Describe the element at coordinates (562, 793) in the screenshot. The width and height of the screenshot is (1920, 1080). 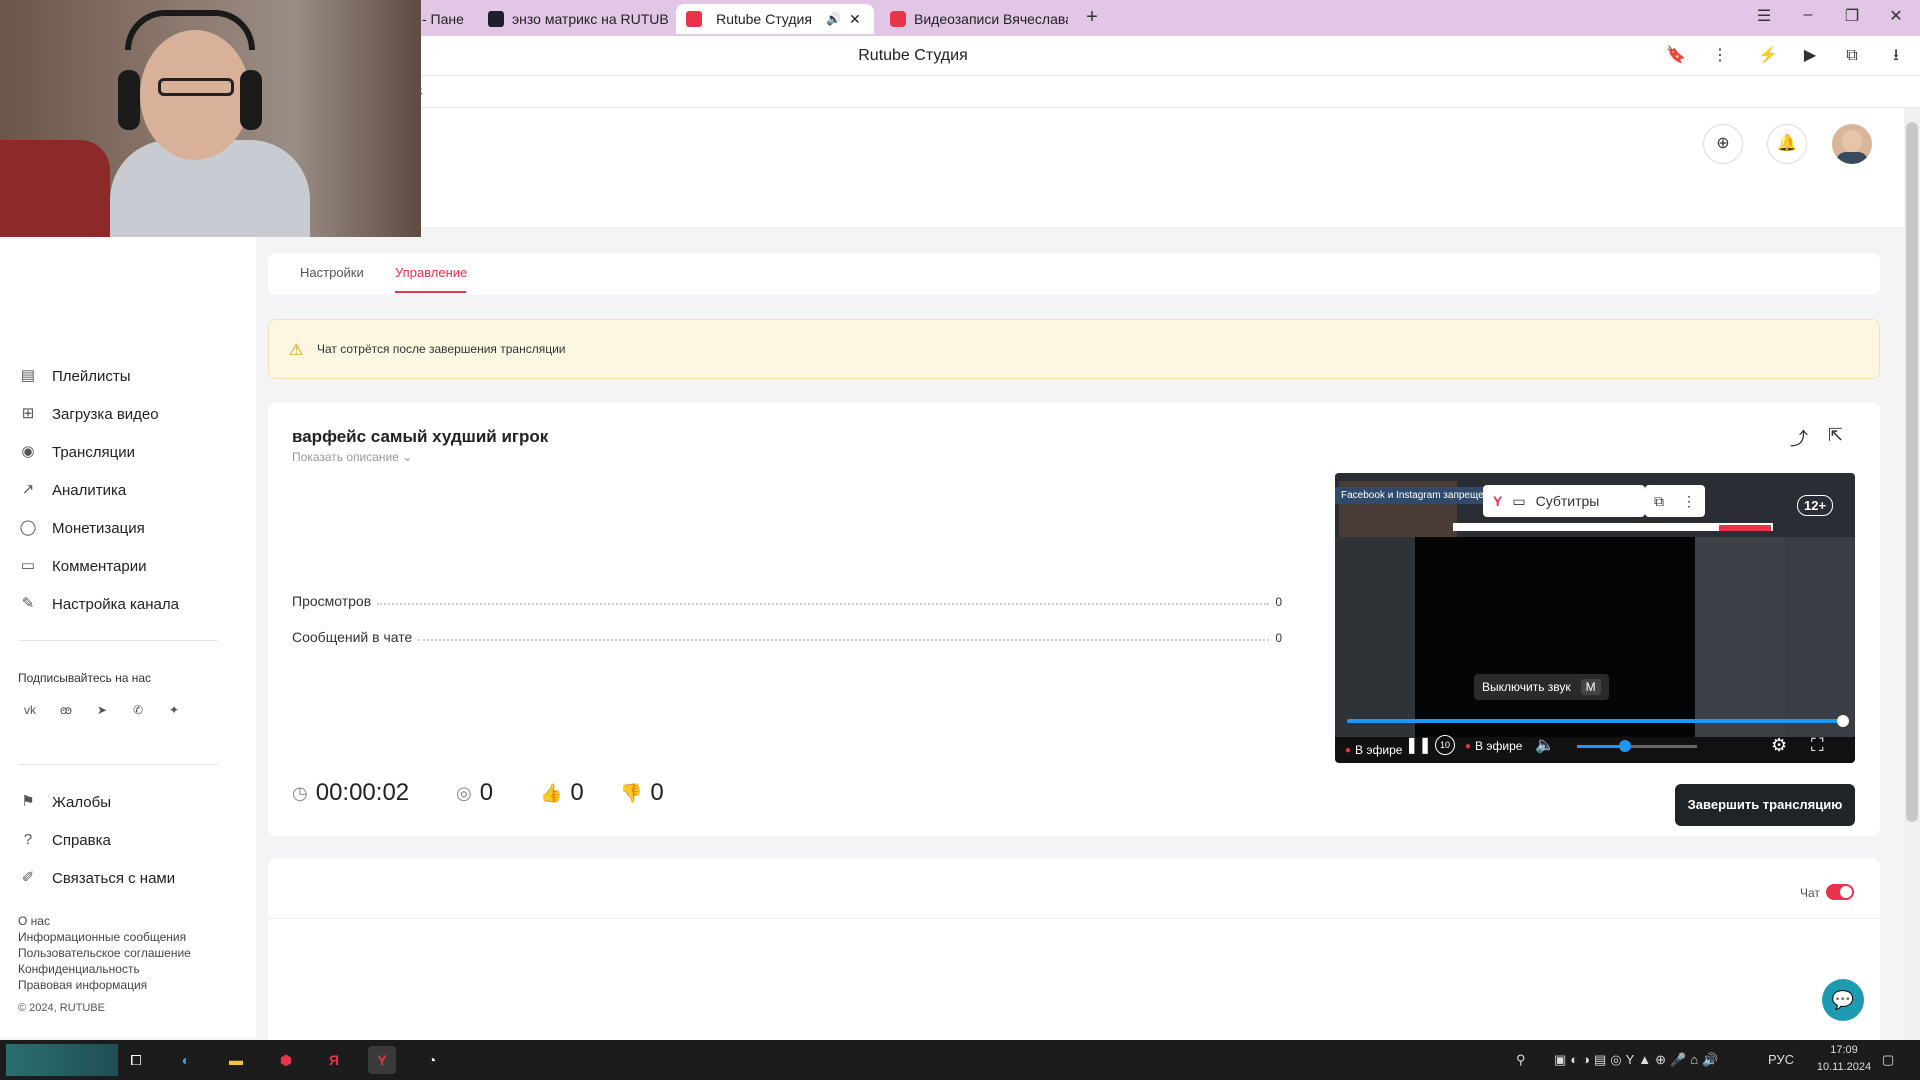
I see `likes-counter: 👍 0` at that location.